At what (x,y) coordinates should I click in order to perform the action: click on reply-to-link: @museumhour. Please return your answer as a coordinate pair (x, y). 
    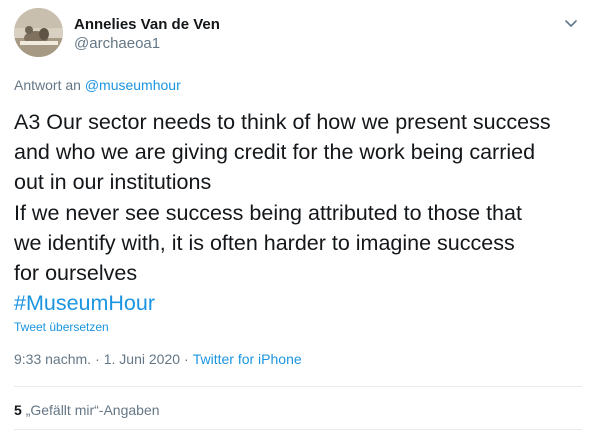
    Looking at the image, I should click on (133, 85).